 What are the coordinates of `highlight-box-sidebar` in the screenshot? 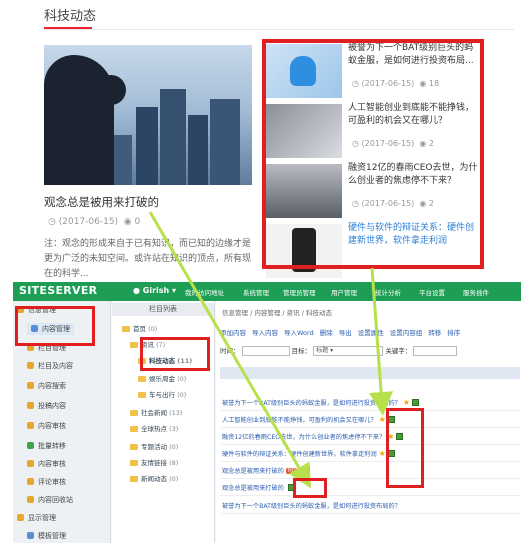 It's located at (55, 326).